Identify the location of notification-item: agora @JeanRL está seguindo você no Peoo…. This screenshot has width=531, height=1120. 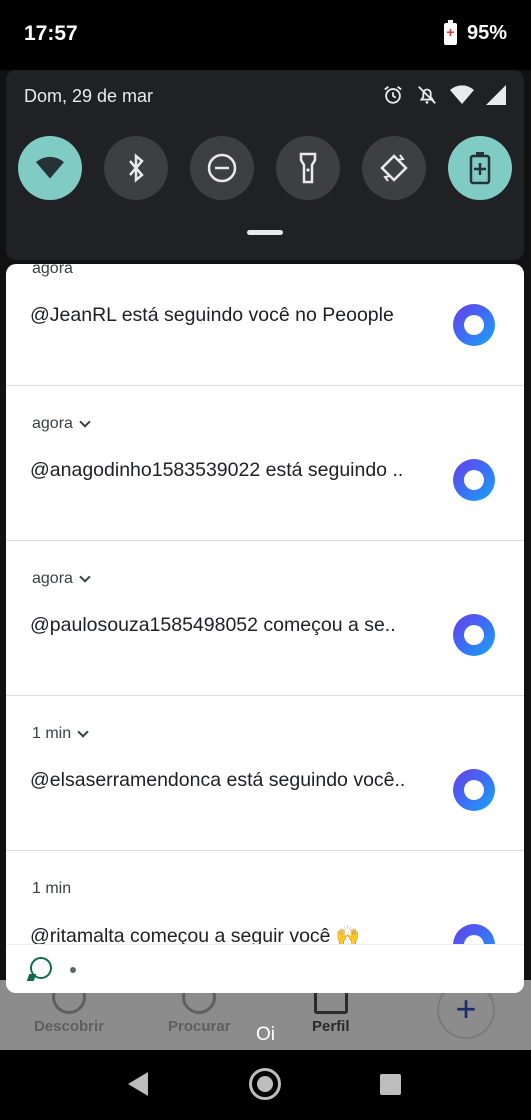
(265, 325).